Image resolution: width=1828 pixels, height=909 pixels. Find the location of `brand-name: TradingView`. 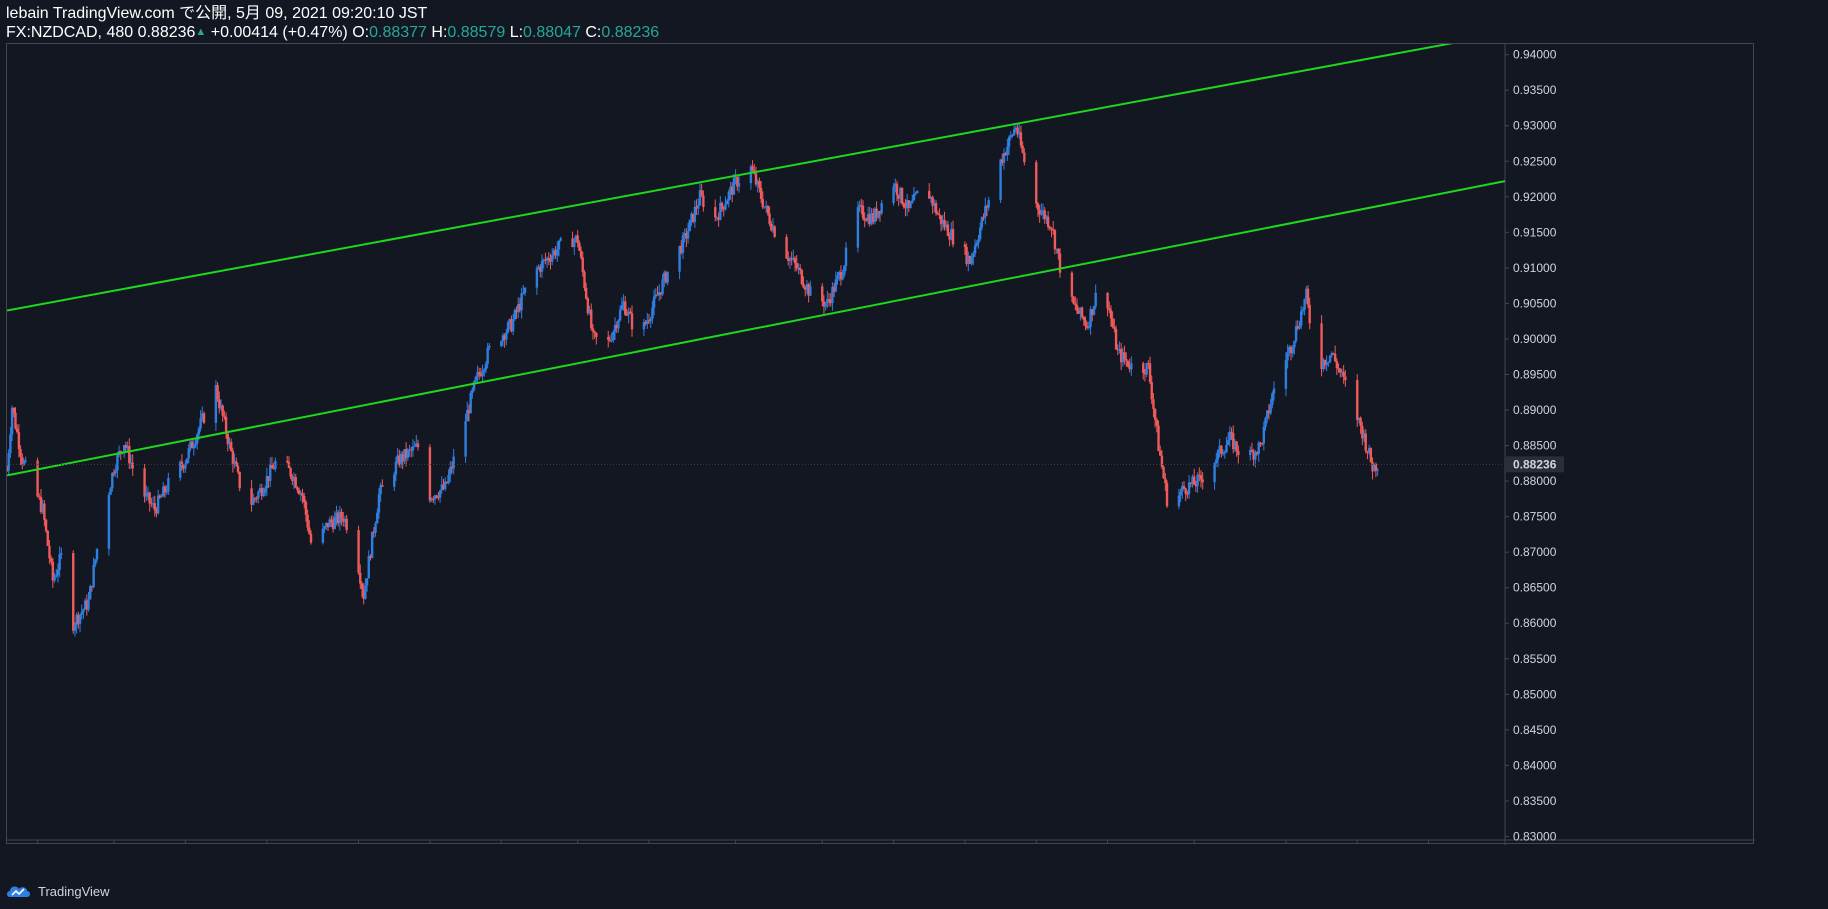

brand-name: TradingView is located at coordinates (74, 891).